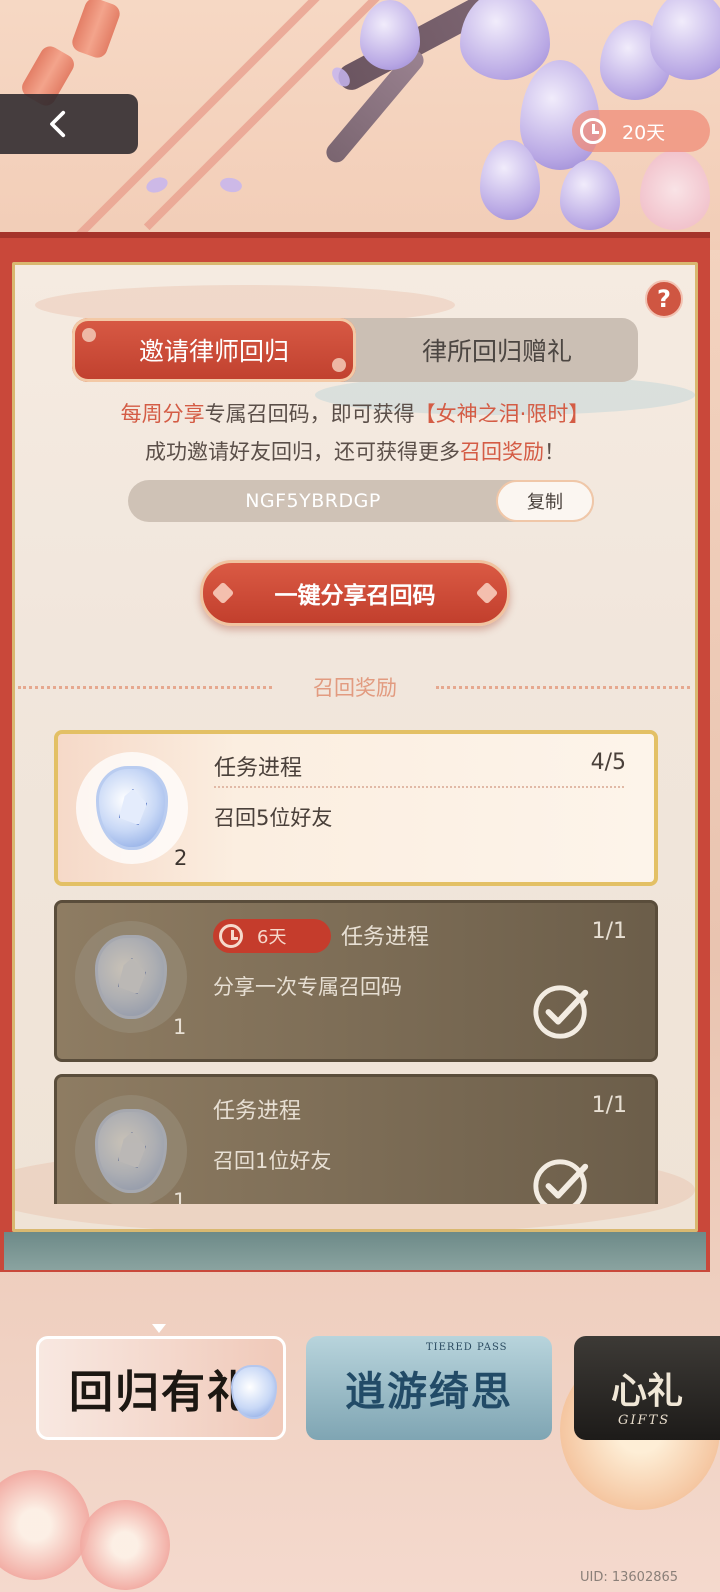 The width and height of the screenshot is (720, 1592). Describe the element at coordinates (502, 452) in the screenshot. I see `desc-highlight: 召回奖励` at that location.